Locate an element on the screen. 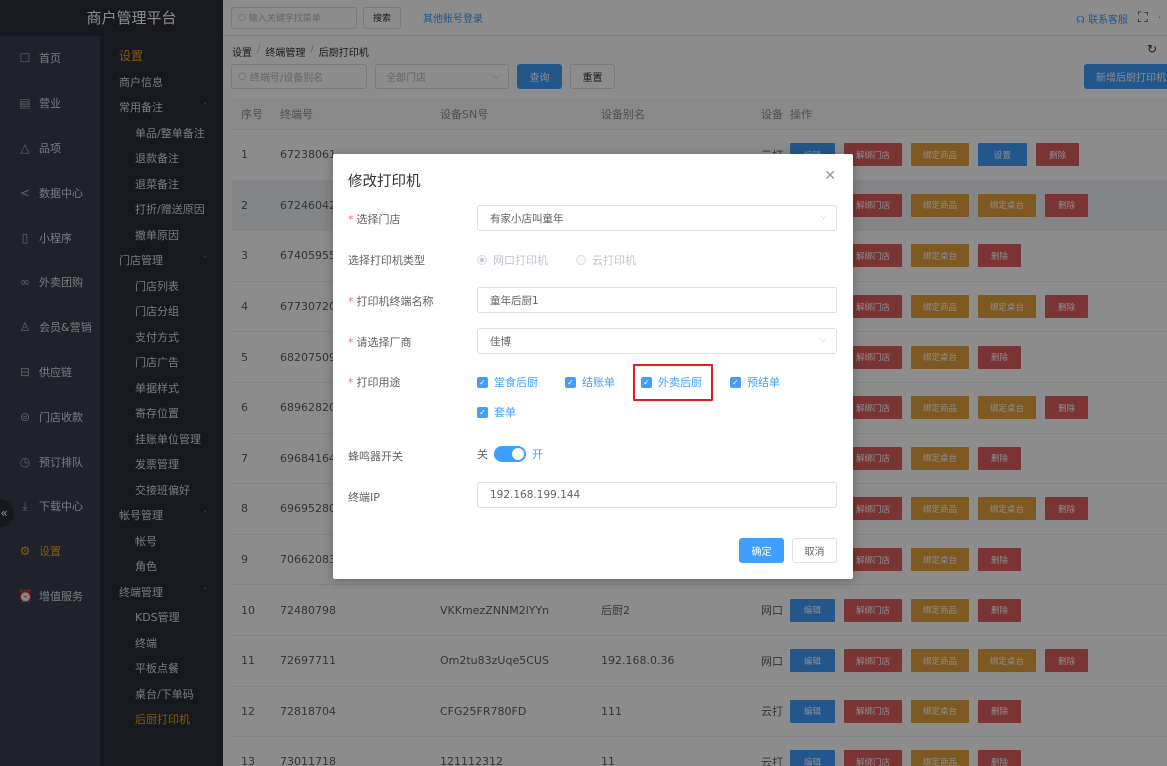 The height and width of the screenshot is (766, 1167). radio-cloud-printer: 云打印机 is located at coordinates (606, 260).